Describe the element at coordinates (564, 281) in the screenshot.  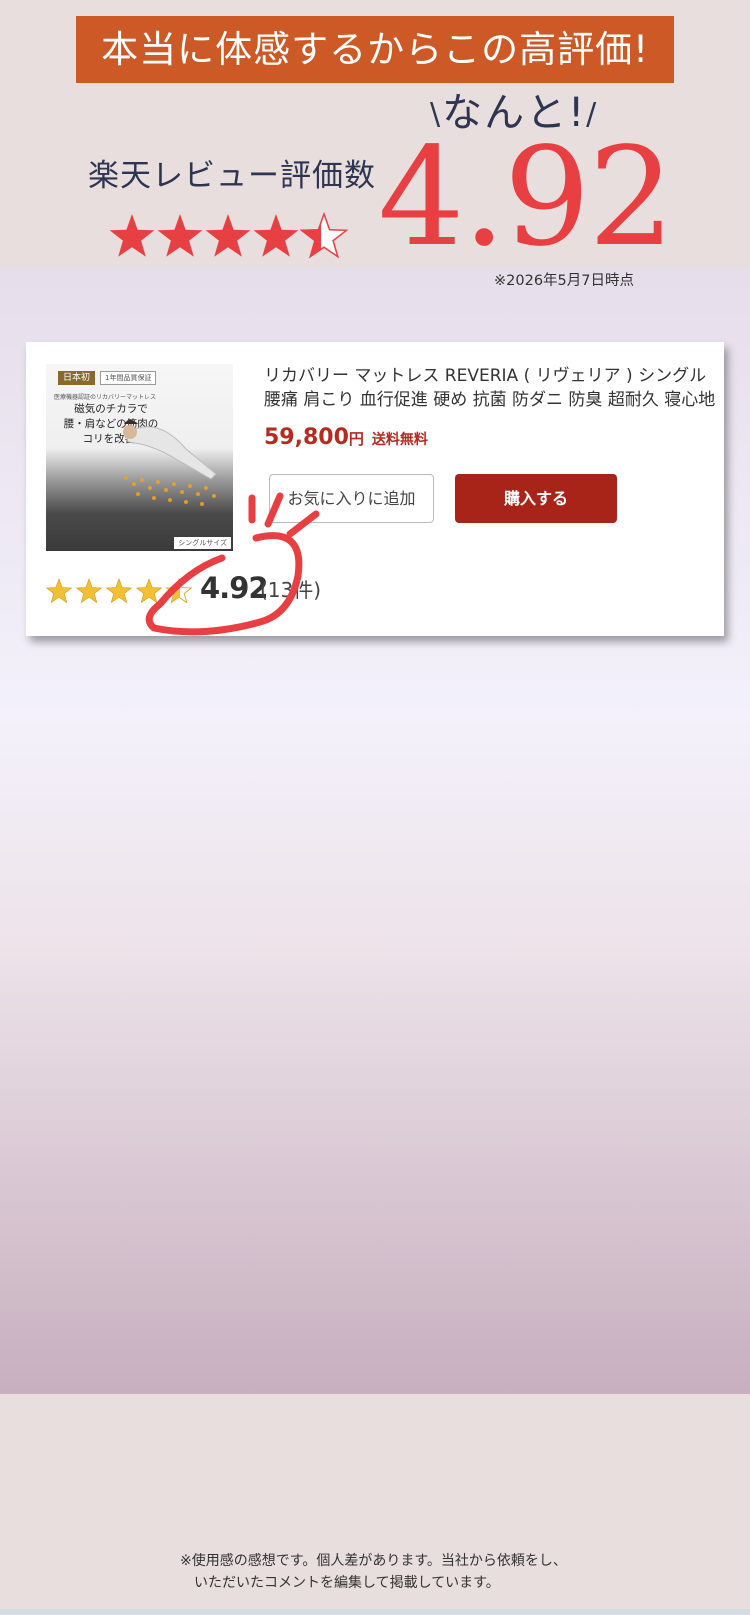
I see `date-note: ※2026年5月7日時点` at that location.